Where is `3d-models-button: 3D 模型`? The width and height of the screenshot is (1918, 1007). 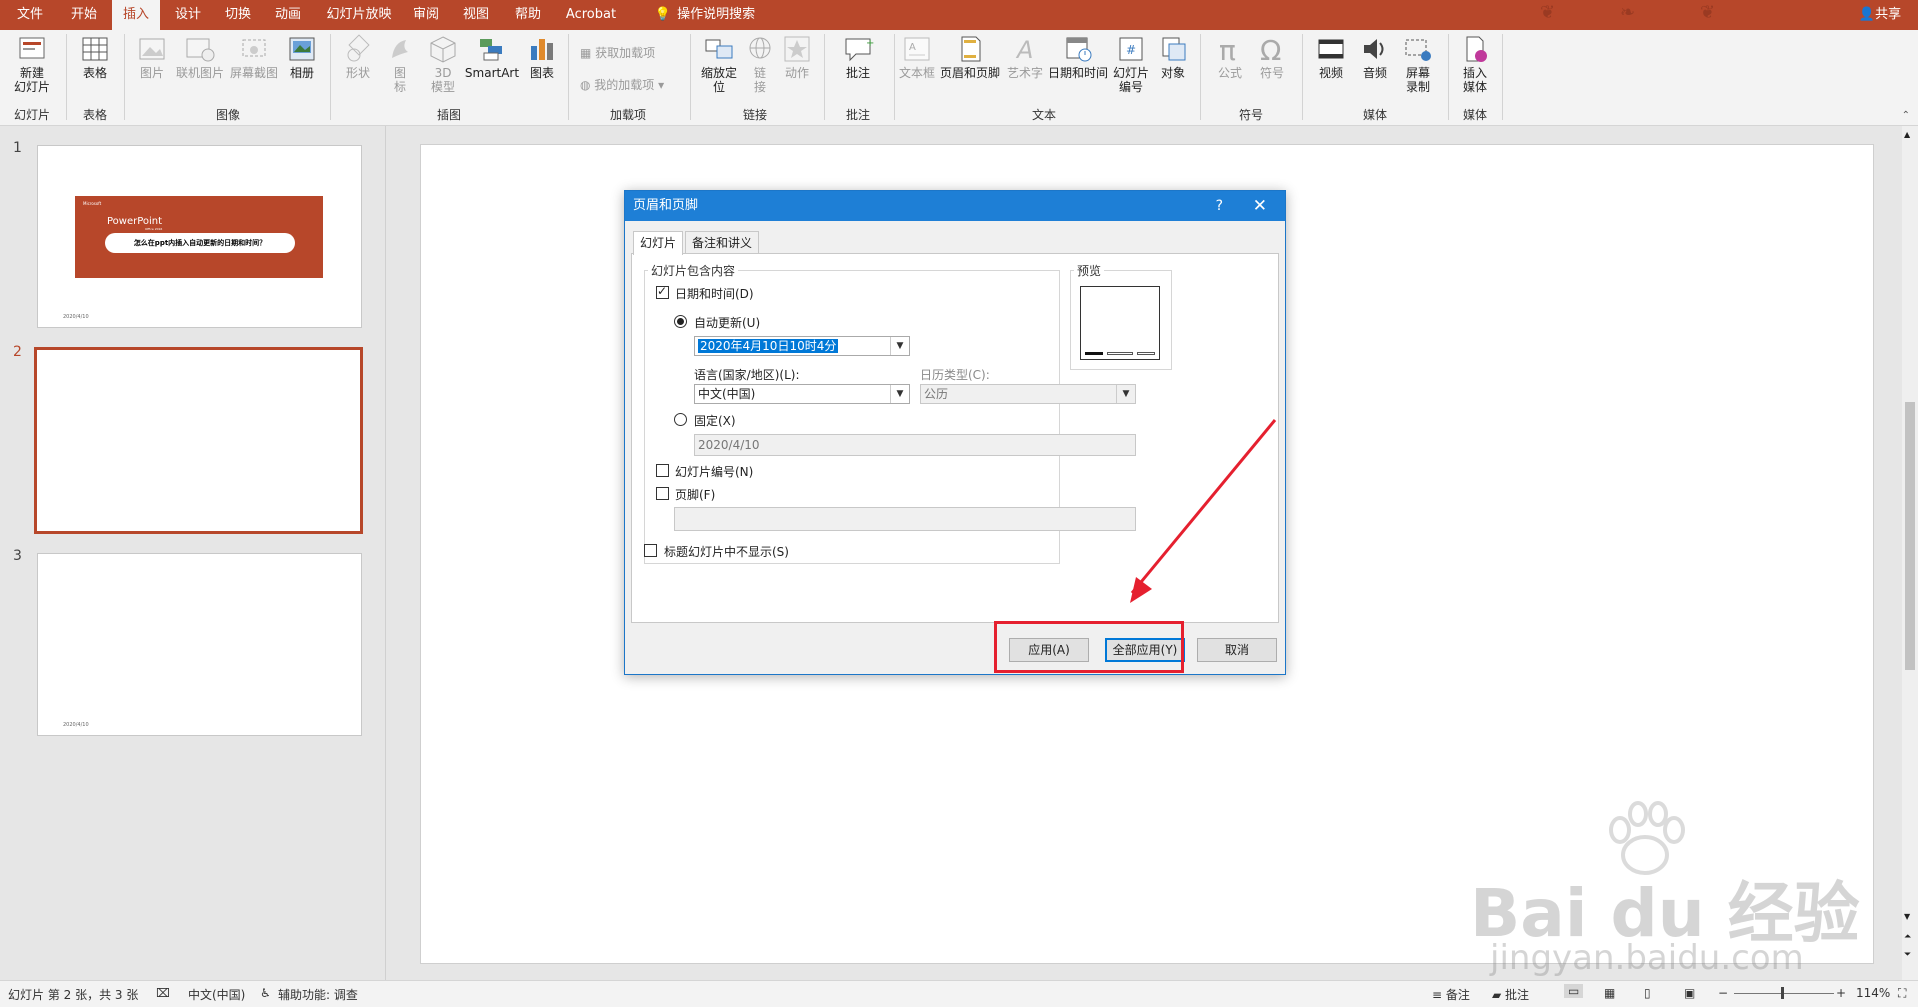
3d-models-button: 3D 模型 is located at coordinates (443, 64).